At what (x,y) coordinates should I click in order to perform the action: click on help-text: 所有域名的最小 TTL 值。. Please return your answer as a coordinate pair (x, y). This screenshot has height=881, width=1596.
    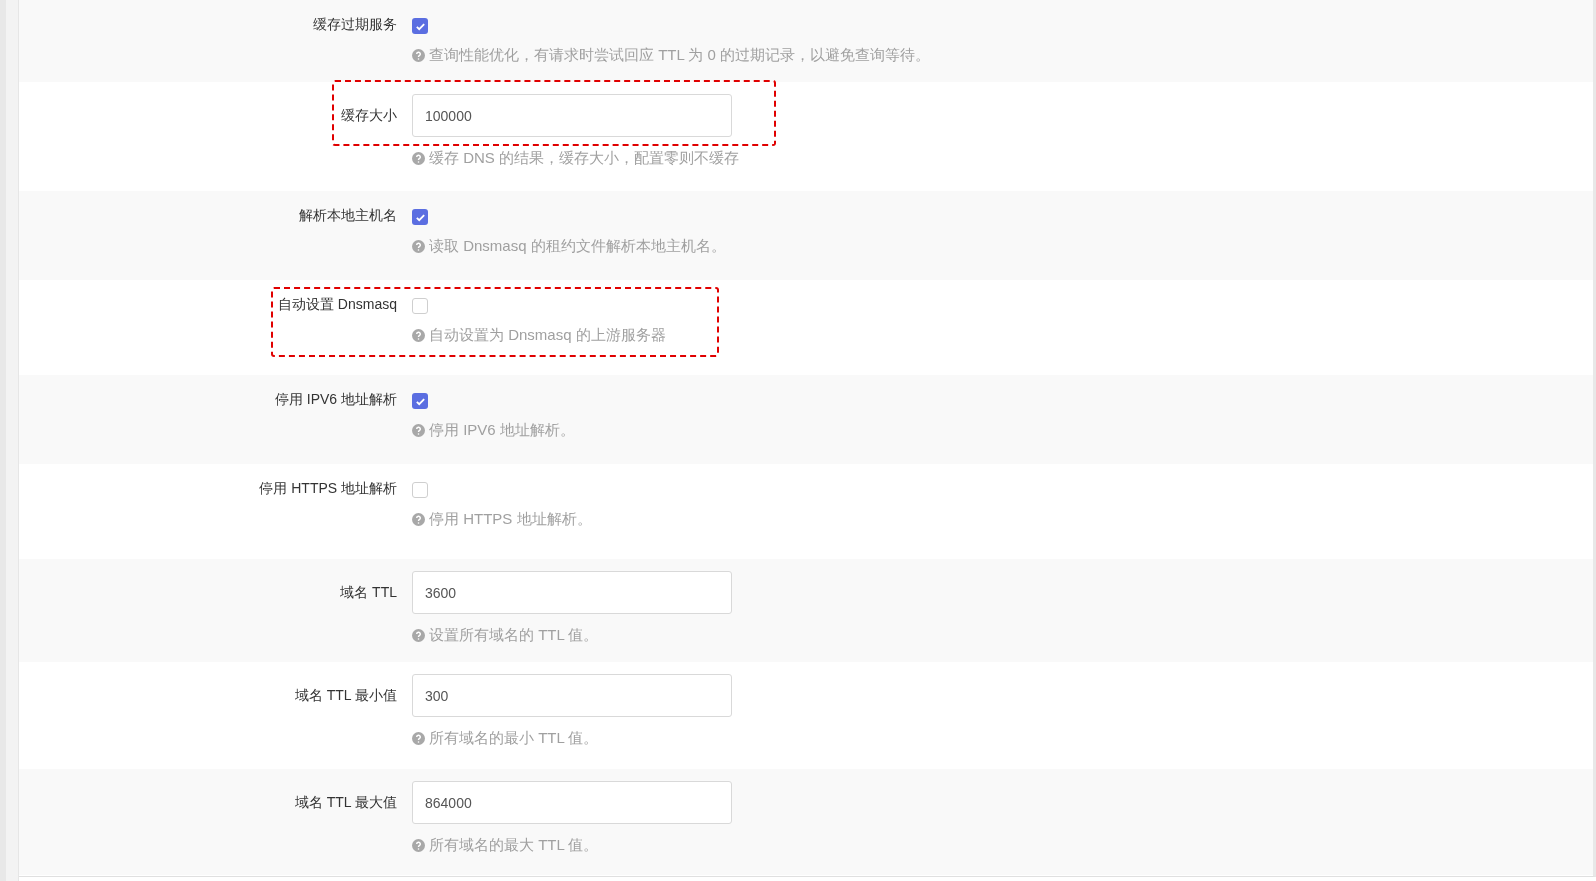
    Looking at the image, I should click on (514, 738).